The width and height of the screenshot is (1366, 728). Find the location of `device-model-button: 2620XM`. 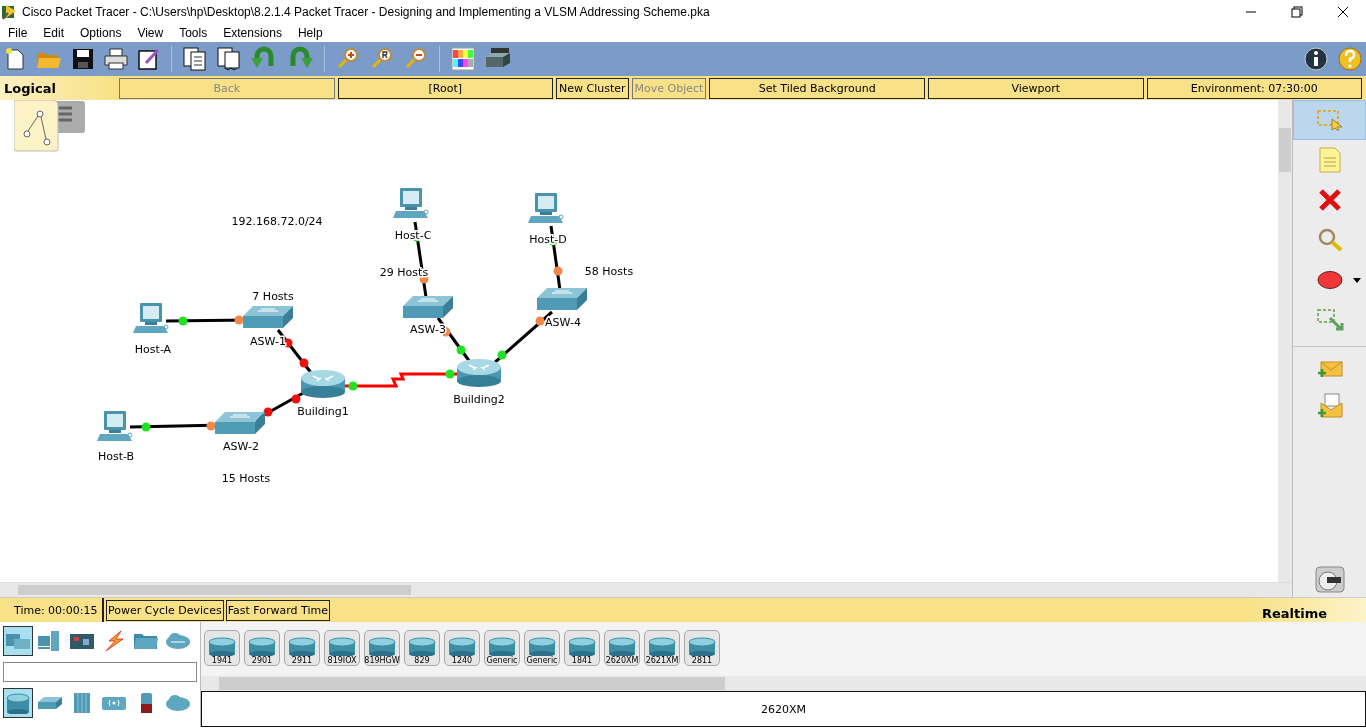

device-model-button: 2620XM is located at coordinates (622, 648).